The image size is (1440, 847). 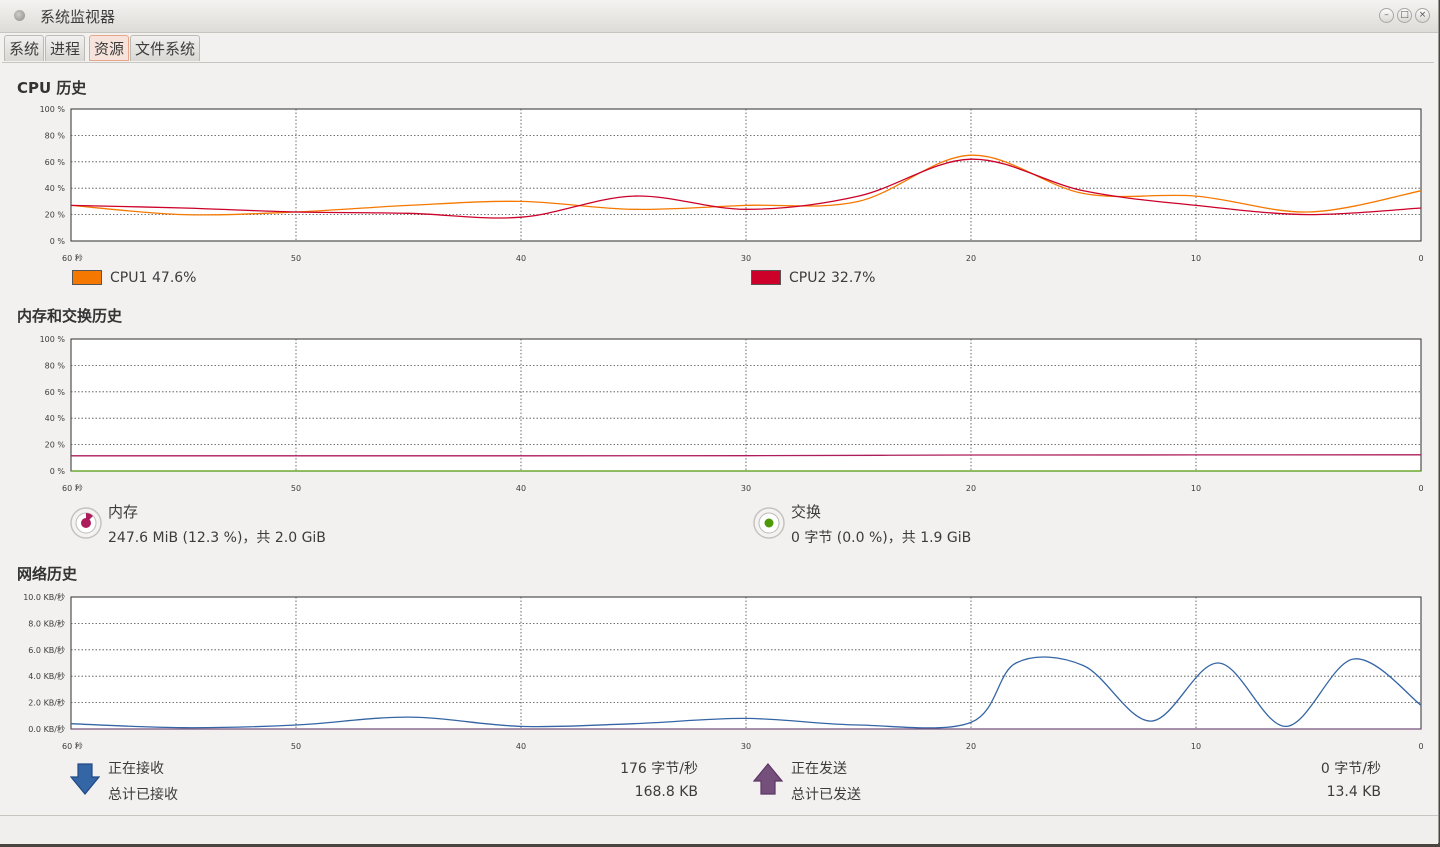 I want to click on minimize-icon: –, so click(x=1386, y=15).